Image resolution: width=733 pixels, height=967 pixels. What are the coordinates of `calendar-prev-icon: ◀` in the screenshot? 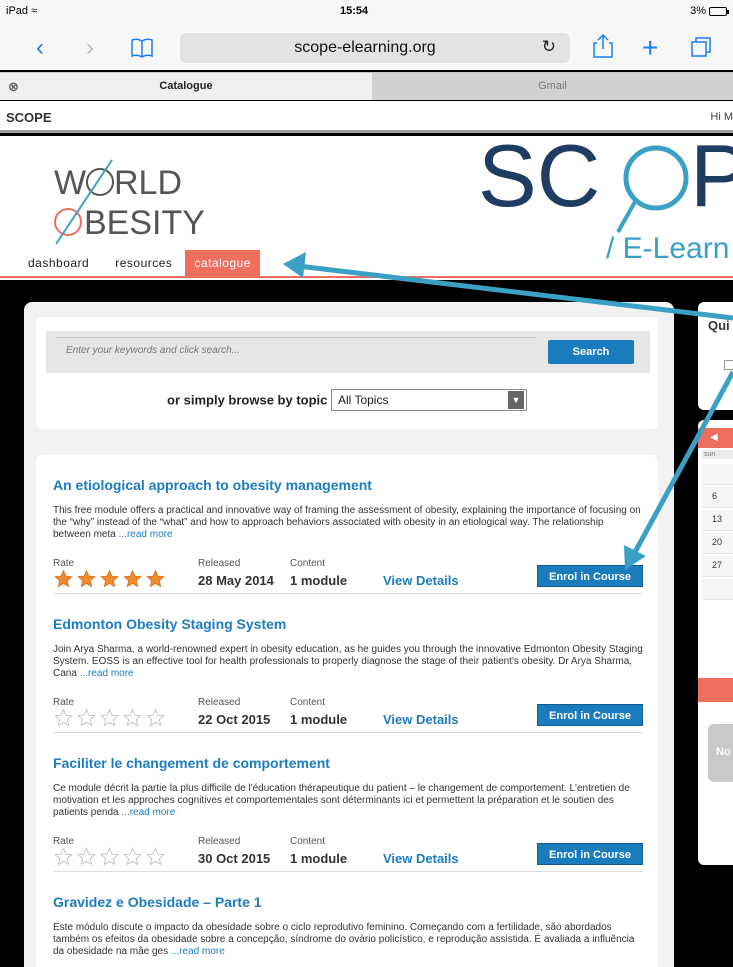 It's located at (714, 437).